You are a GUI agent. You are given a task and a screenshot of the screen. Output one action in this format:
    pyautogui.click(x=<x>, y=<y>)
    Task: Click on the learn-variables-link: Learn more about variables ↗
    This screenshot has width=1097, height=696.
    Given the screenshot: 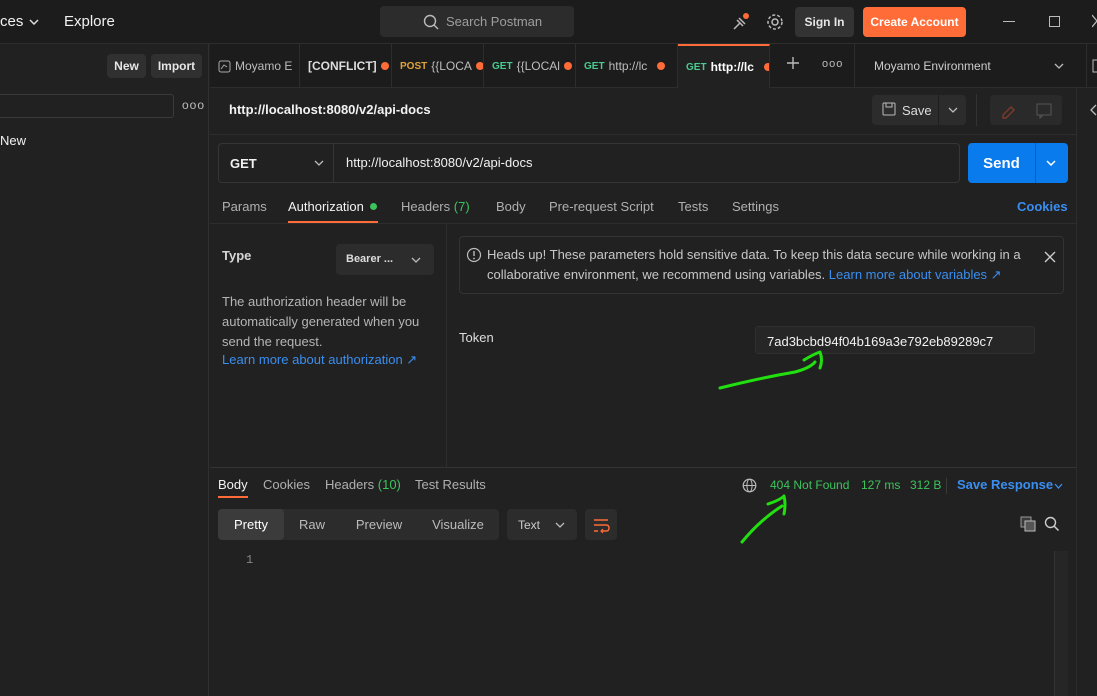 What is the action you would take?
    pyautogui.click(x=915, y=274)
    